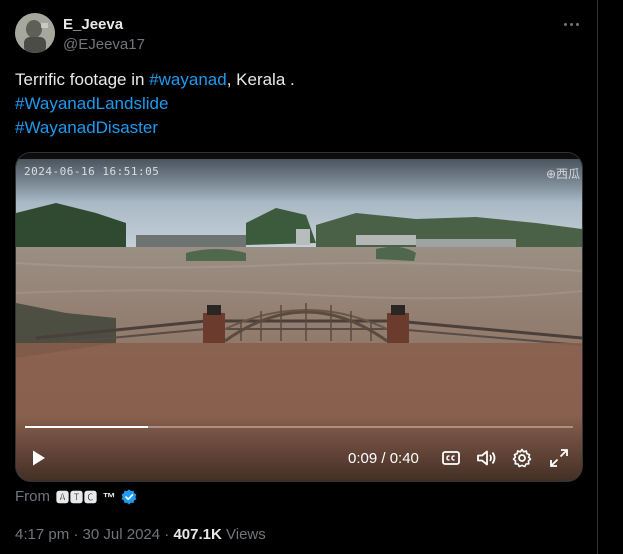 The height and width of the screenshot is (554, 623). I want to click on play-icon-svg, so click(39, 458).